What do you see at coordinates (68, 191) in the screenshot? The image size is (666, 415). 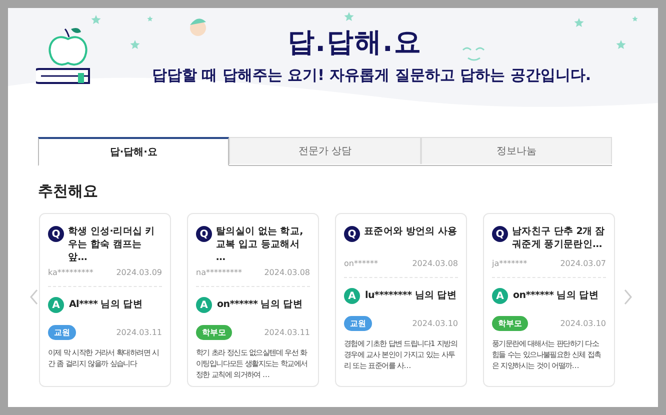 I see `section-title: 추천해요` at bounding box center [68, 191].